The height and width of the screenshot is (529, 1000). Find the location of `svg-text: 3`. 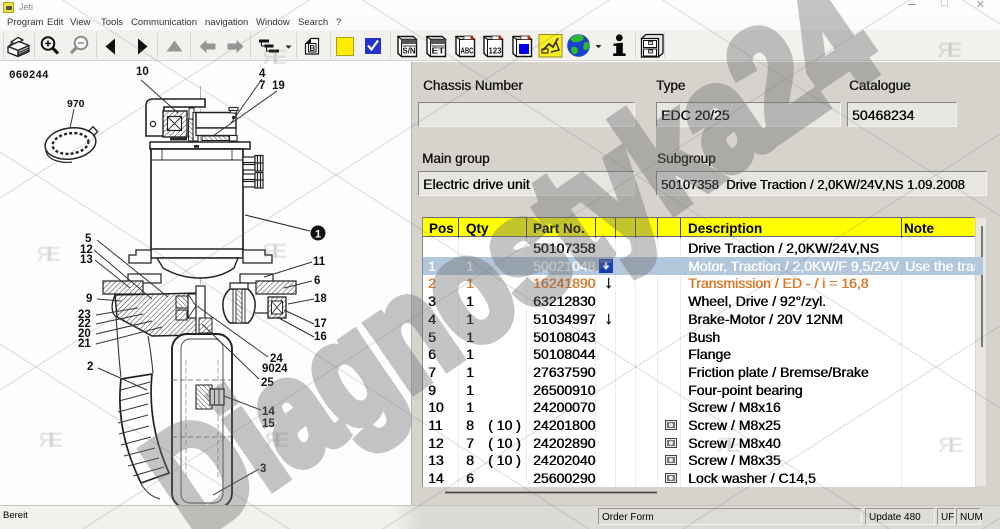

svg-text: 3 is located at coordinates (263, 469).